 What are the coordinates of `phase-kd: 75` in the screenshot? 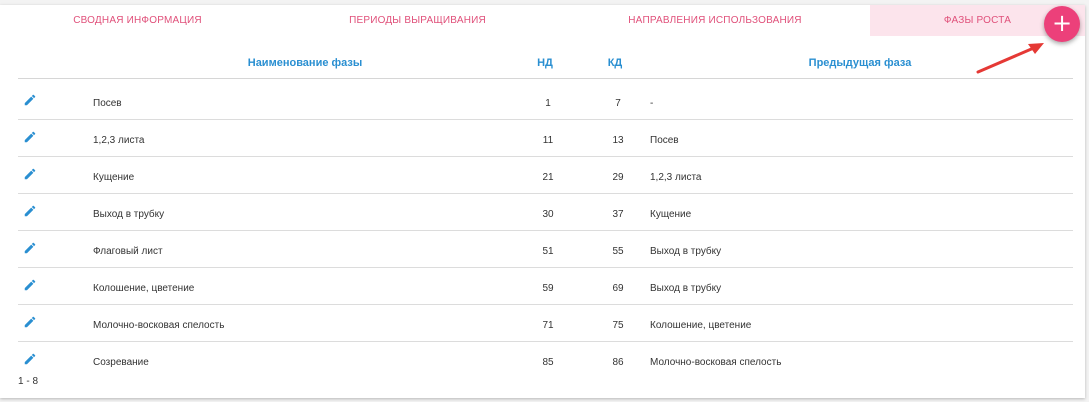 It's located at (618, 325).